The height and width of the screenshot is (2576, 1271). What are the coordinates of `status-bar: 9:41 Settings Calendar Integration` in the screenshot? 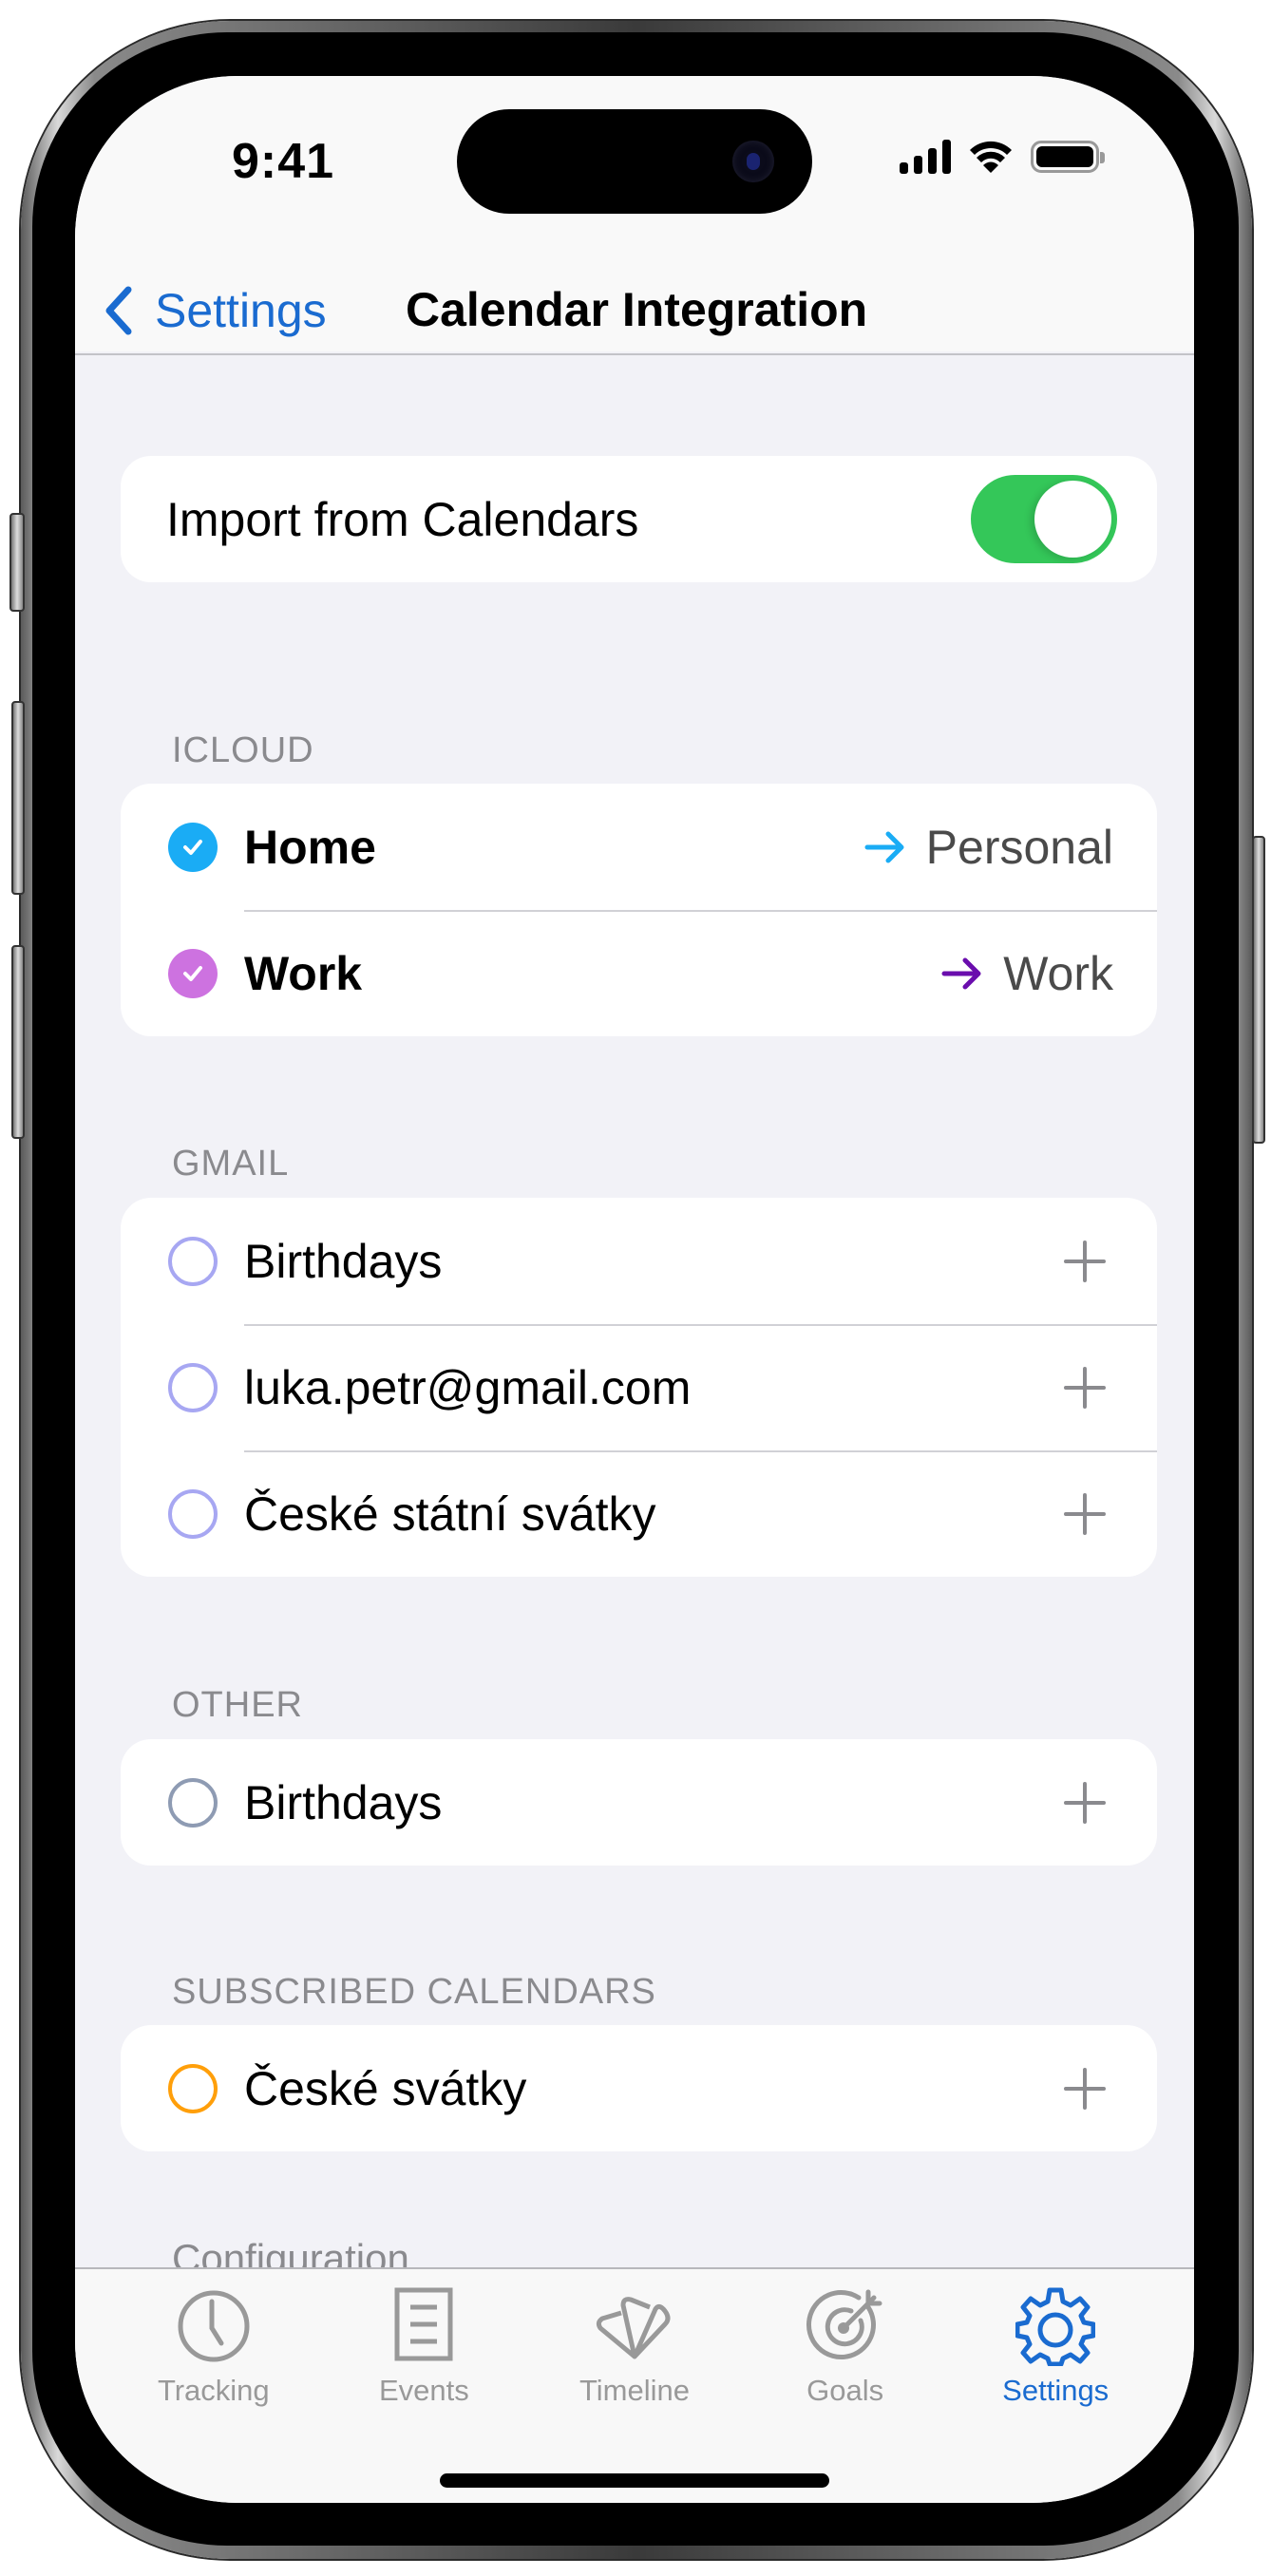 It's located at (635, 213).